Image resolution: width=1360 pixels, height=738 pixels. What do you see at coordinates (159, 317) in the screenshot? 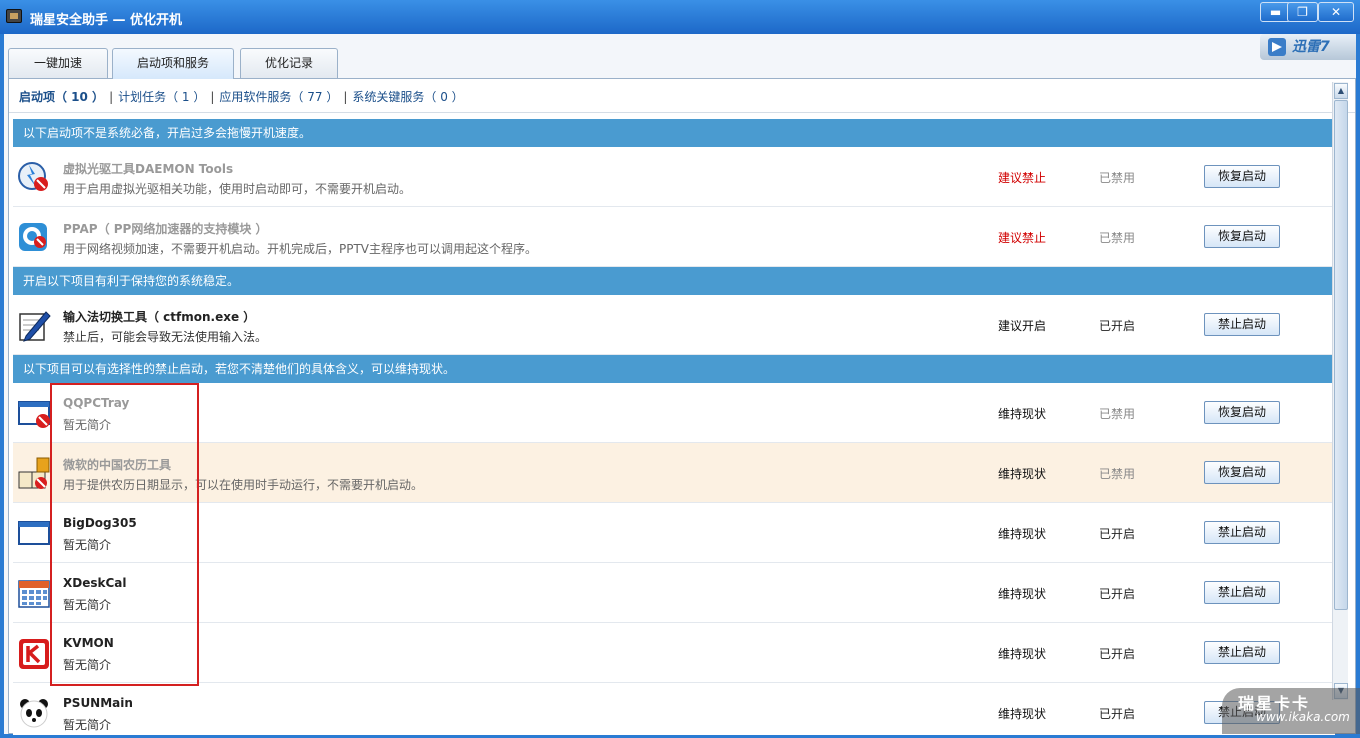
I see `item-name: 输入法切换工具（ ctfmon.exe ）` at bounding box center [159, 317].